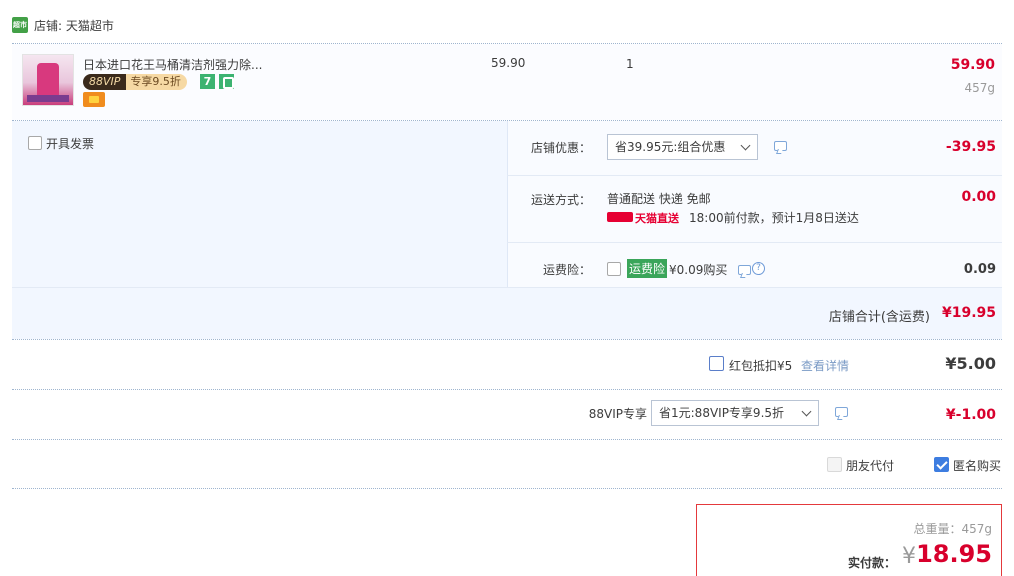 Image resolution: width=1014 pixels, height=576 pixels. I want to click on shipping-method: 普通配送 快递 免邮, so click(659, 199).